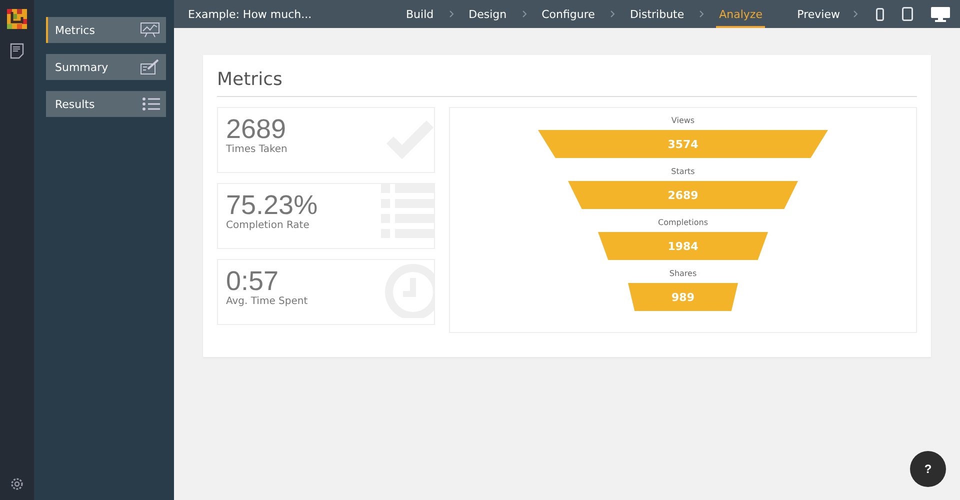 The image size is (960, 500). Describe the element at coordinates (267, 301) in the screenshot. I see `stat-label: Avg. Time Spent` at that location.